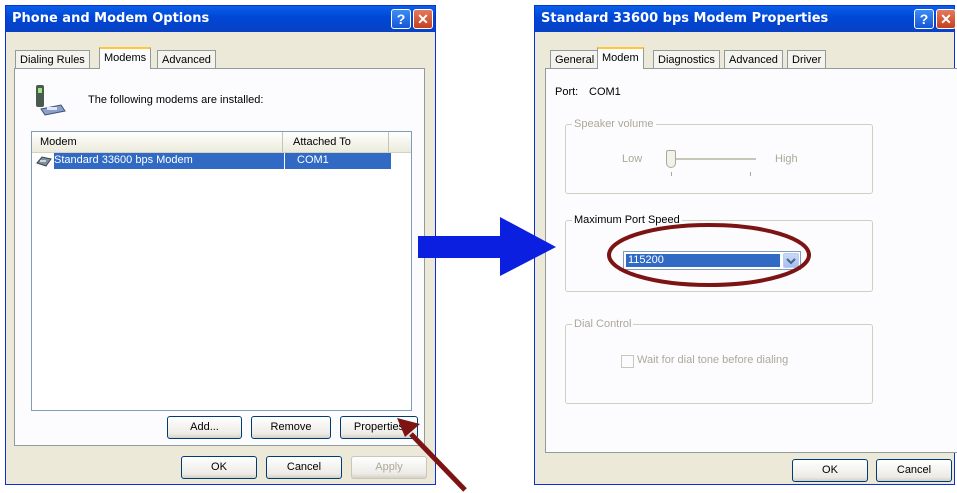 This screenshot has height=493, width=957. Describe the element at coordinates (646, 260) in the screenshot. I see `port-speed-value: 115200` at that location.